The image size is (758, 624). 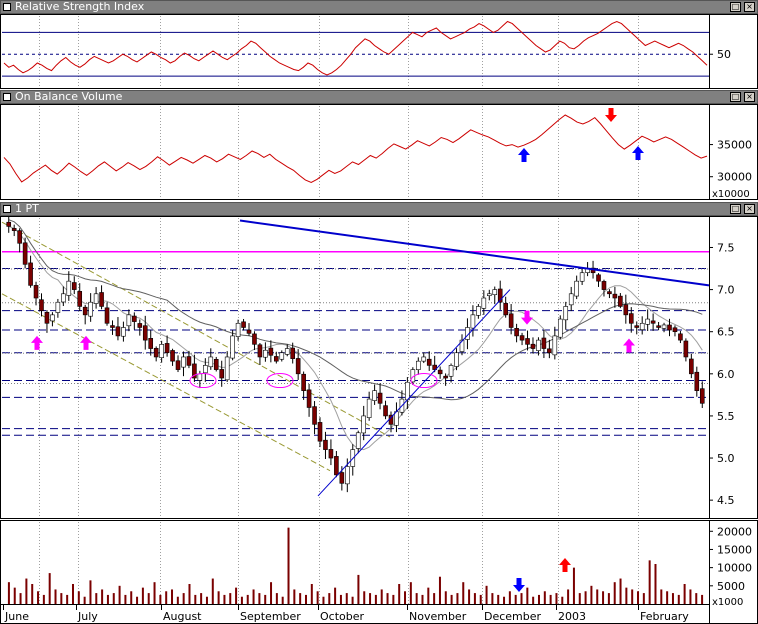 What do you see at coordinates (726, 374) in the screenshot?
I see `price-tick-label: 6.0` at bounding box center [726, 374].